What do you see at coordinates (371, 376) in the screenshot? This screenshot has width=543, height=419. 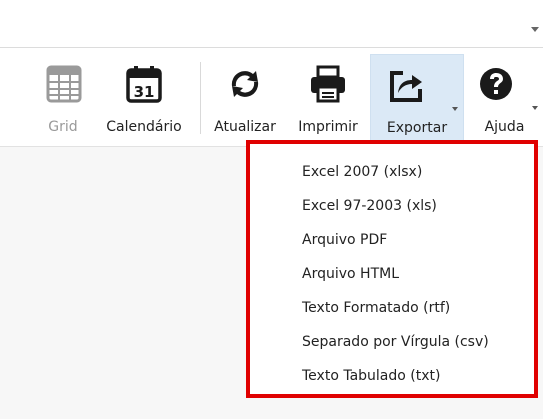 I see `menu-item-label: Texto Tabulado (txt)` at bounding box center [371, 376].